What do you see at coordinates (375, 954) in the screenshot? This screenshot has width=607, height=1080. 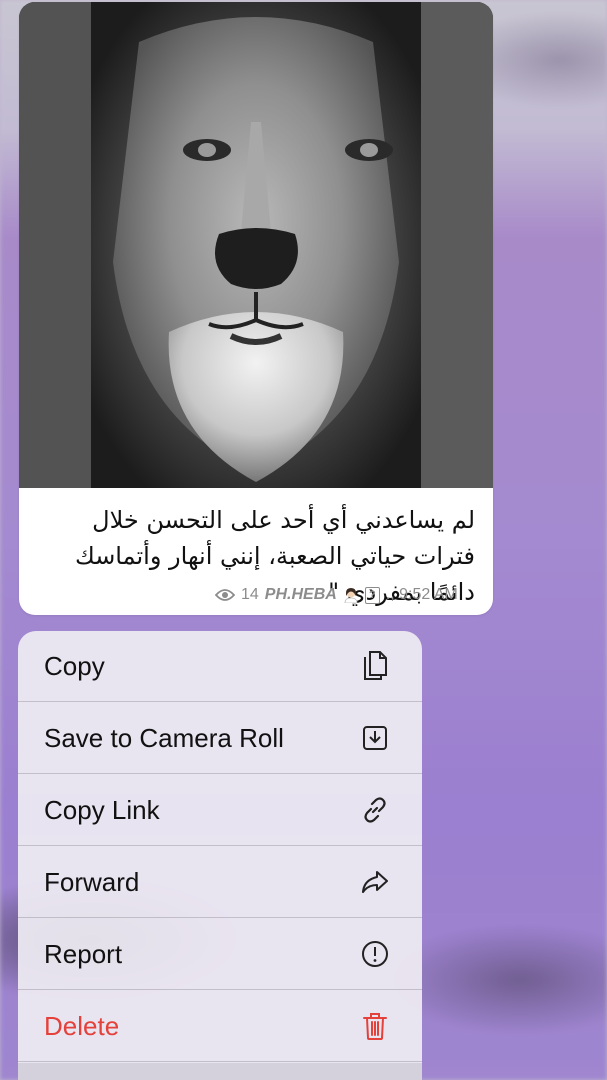 I see `report-icon` at bounding box center [375, 954].